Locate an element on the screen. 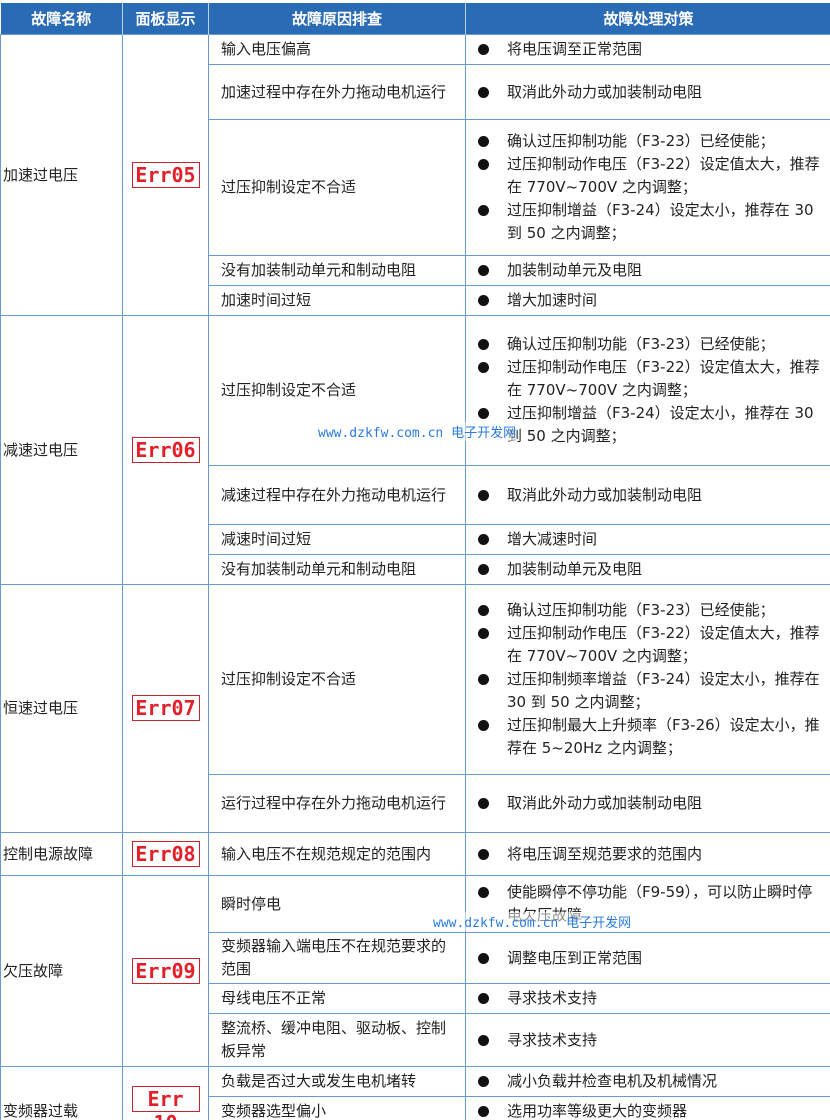  panel-display-cell: Err08 is located at coordinates (165, 854).